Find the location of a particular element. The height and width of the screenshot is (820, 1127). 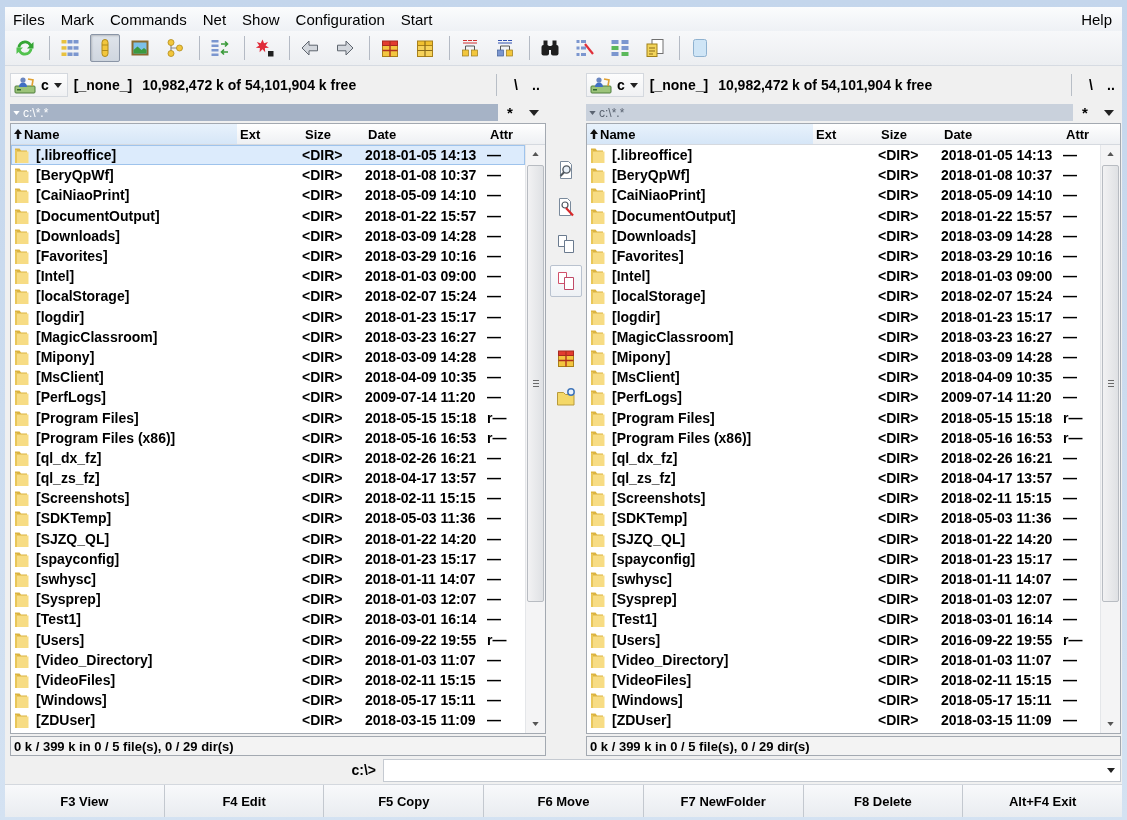

function-key-button: F3 View is located at coordinates (84, 801).